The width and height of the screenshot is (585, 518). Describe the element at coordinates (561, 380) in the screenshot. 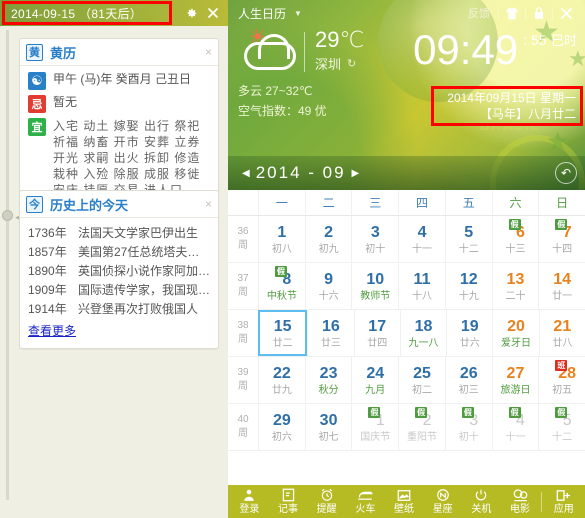

I see `calendar-day-cell: 班 28 初五` at that location.